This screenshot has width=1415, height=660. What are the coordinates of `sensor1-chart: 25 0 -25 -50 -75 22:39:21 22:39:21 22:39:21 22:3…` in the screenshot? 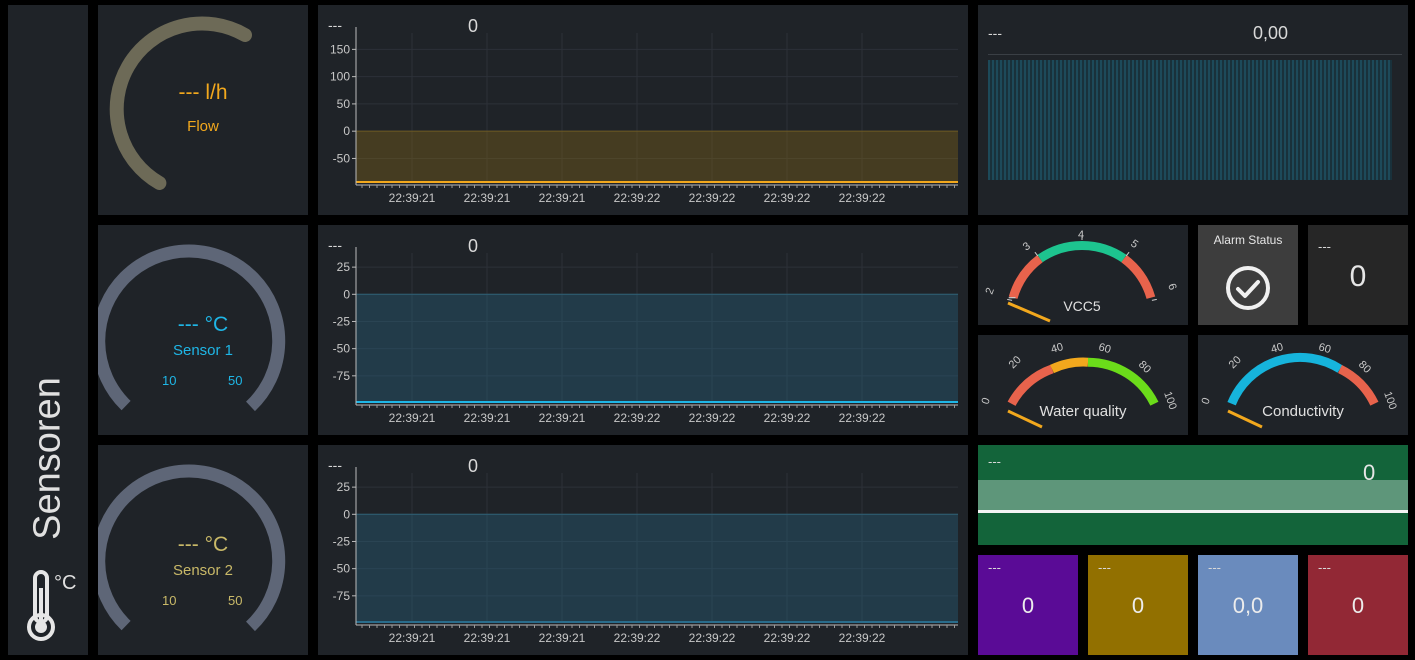 It's located at (645, 336).